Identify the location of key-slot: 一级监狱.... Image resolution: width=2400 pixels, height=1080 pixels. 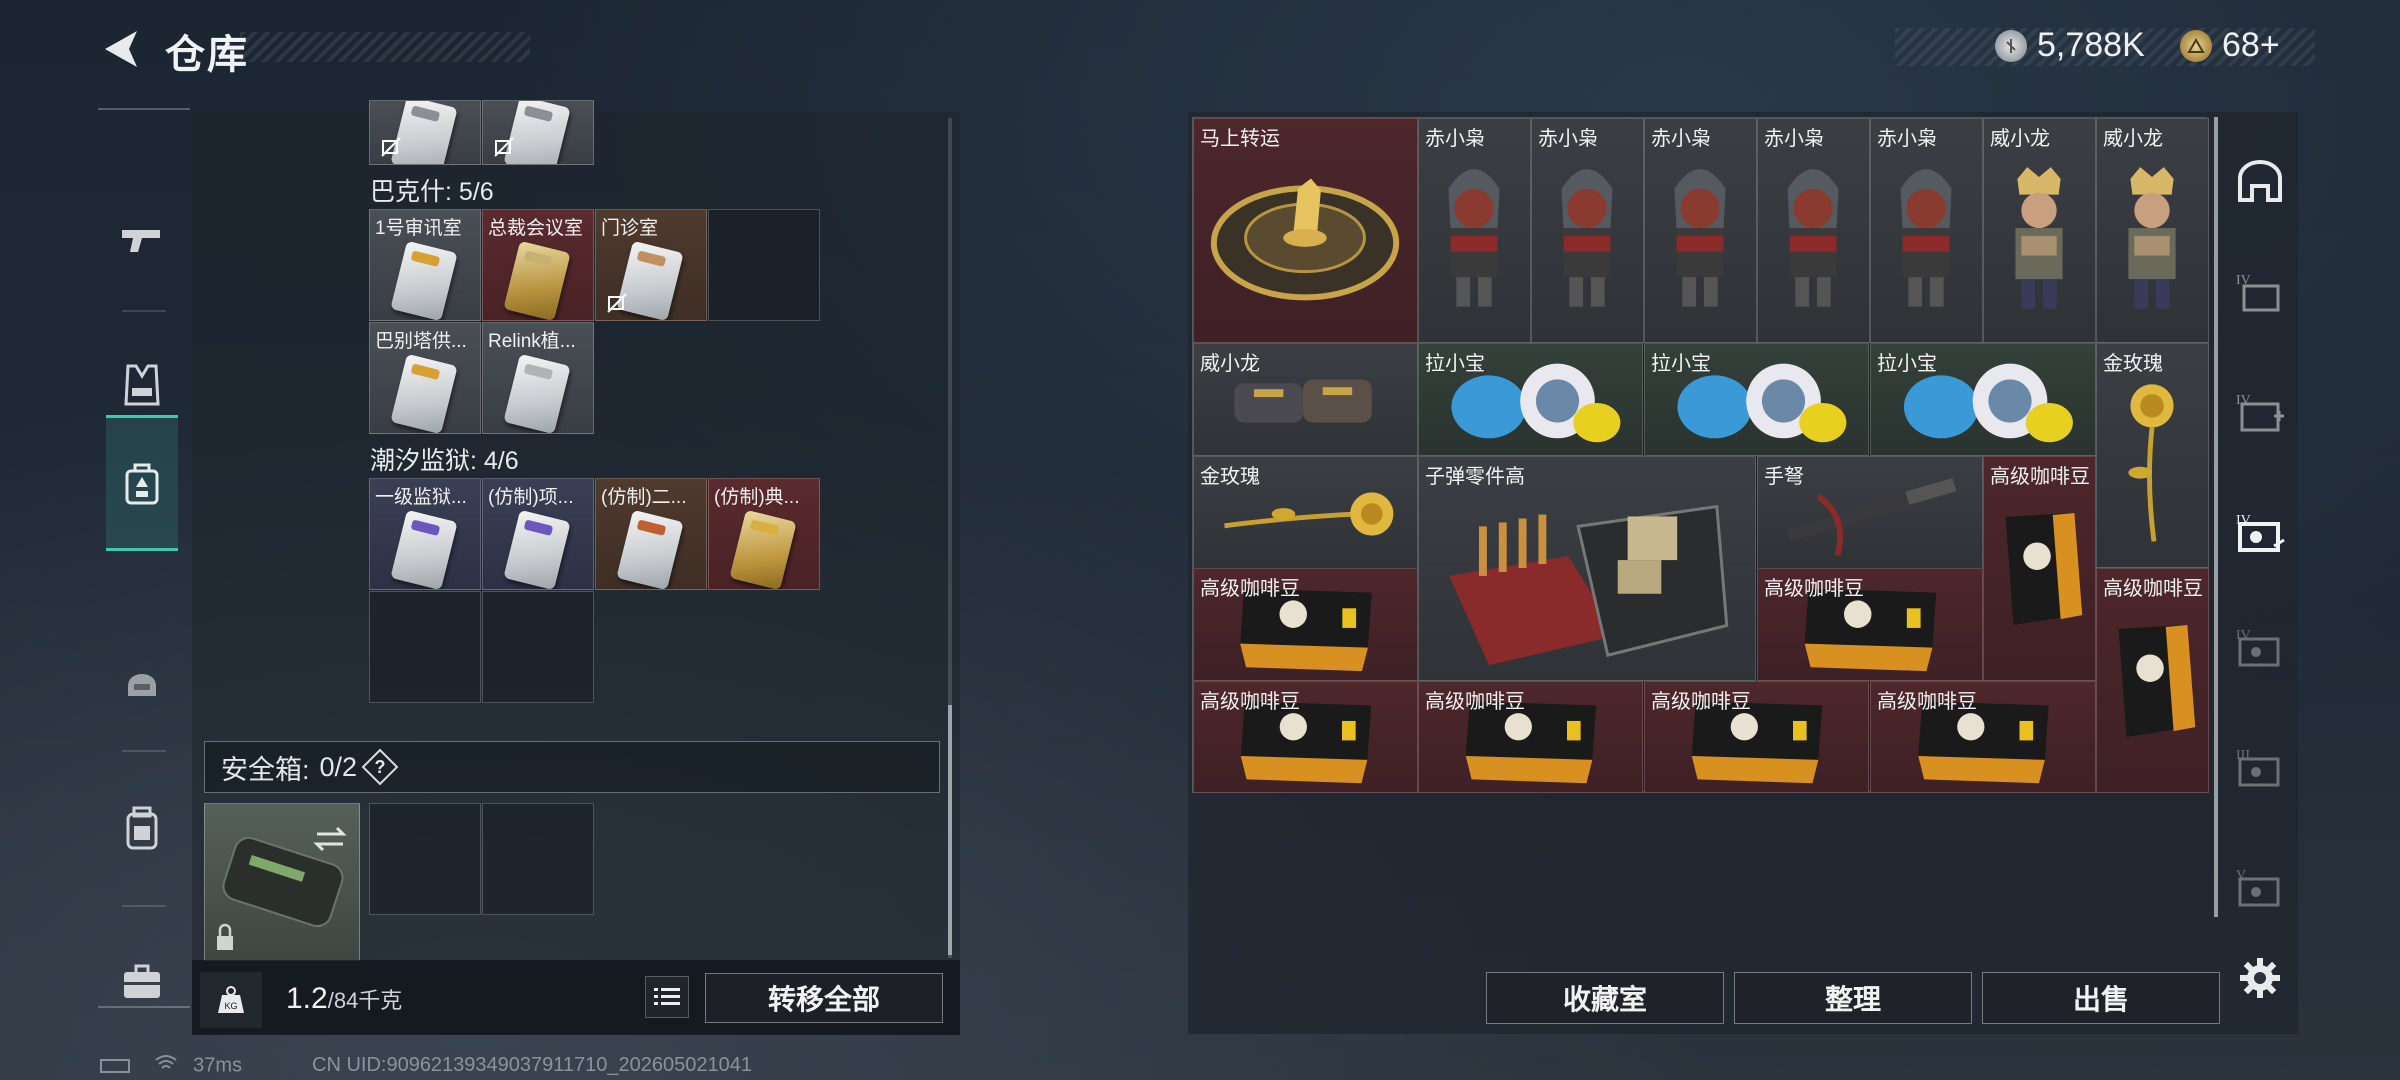
(425, 534).